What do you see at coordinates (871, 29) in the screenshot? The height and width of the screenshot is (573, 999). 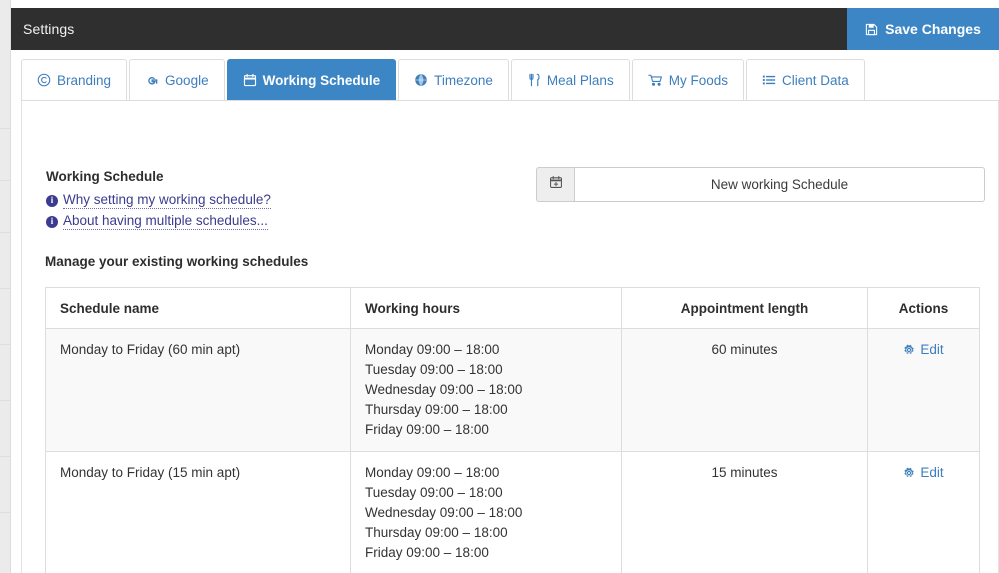 I see `floppy-save-icon` at bounding box center [871, 29].